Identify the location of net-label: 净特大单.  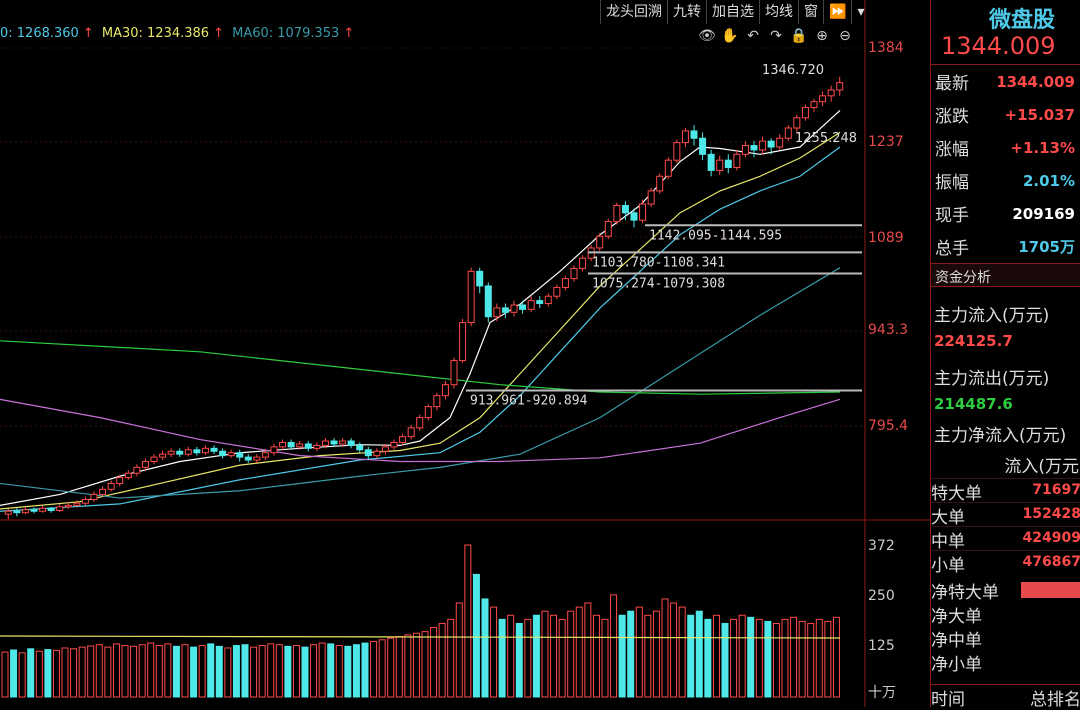
(965, 593).